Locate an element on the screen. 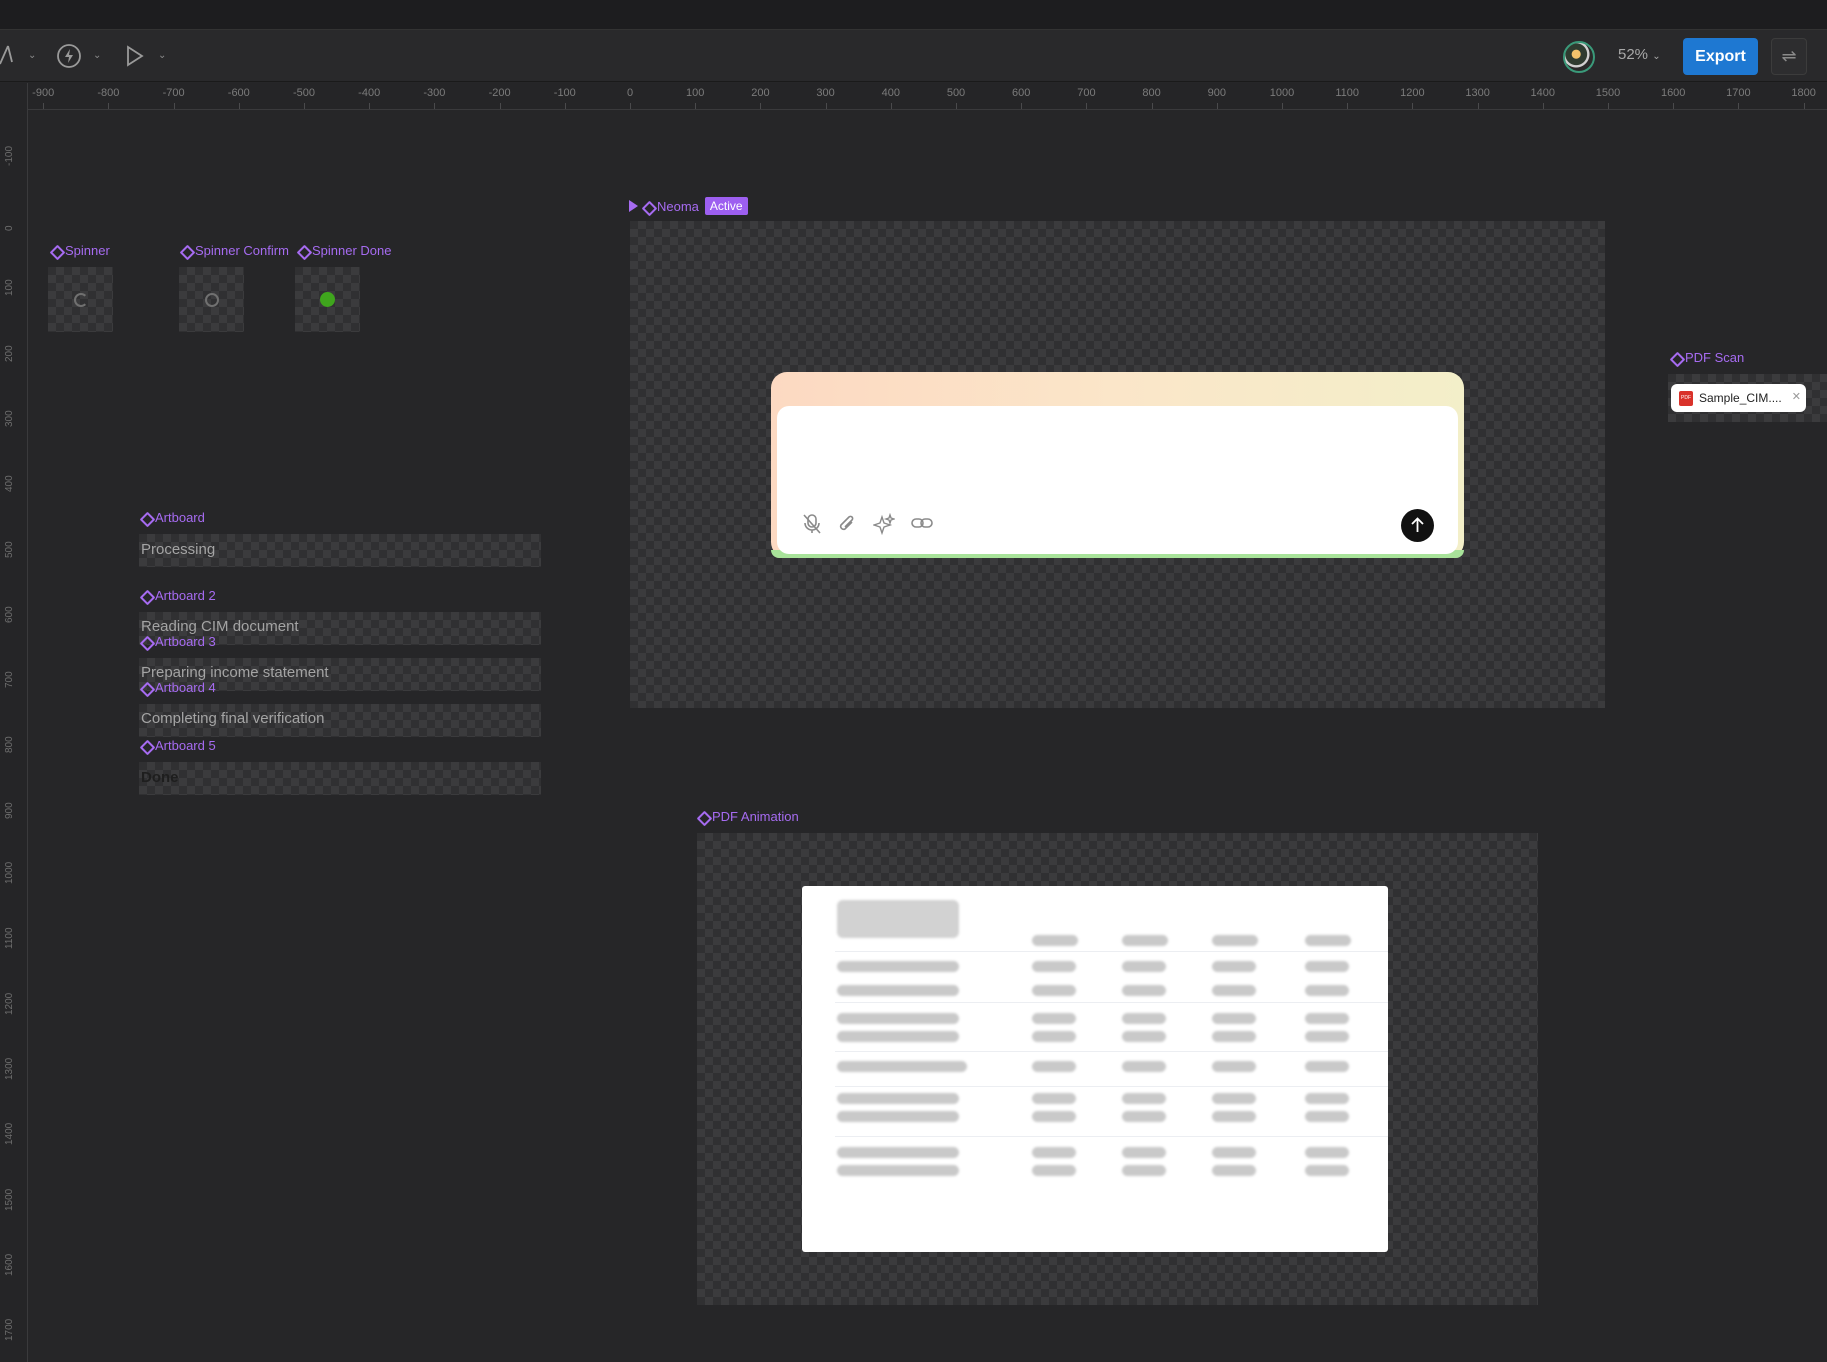 The image size is (1827, 1362). frame-label-spinner: Spinner is located at coordinates (80, 250).